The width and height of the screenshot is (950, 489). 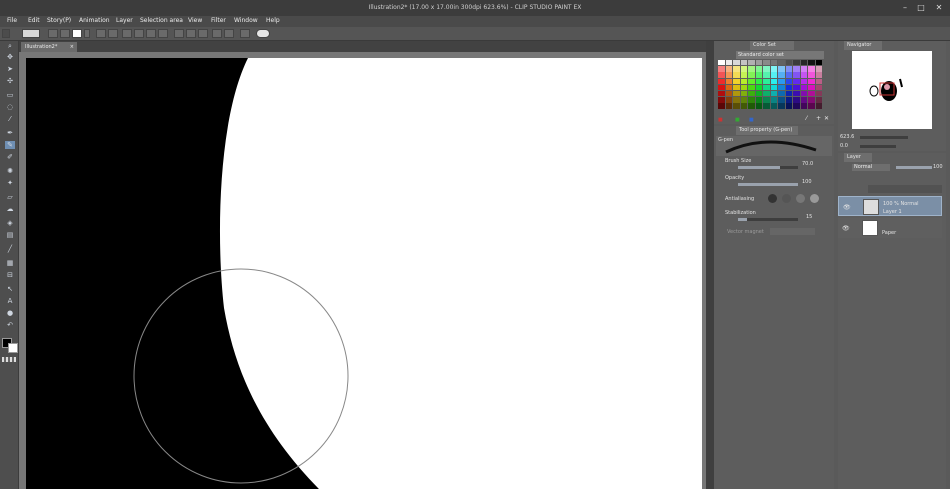 I want to click on menu-file: File, so click(x=12, y=20).